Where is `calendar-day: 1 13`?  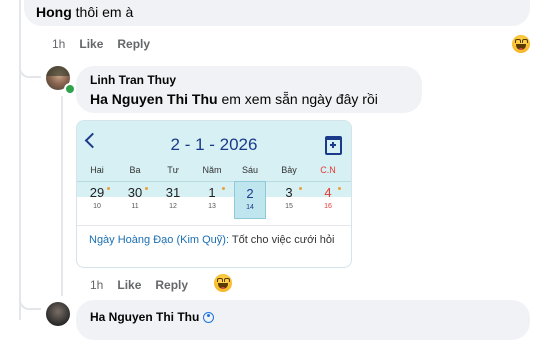
calendar-day: 1 13 is located at coordinates (212, 201).